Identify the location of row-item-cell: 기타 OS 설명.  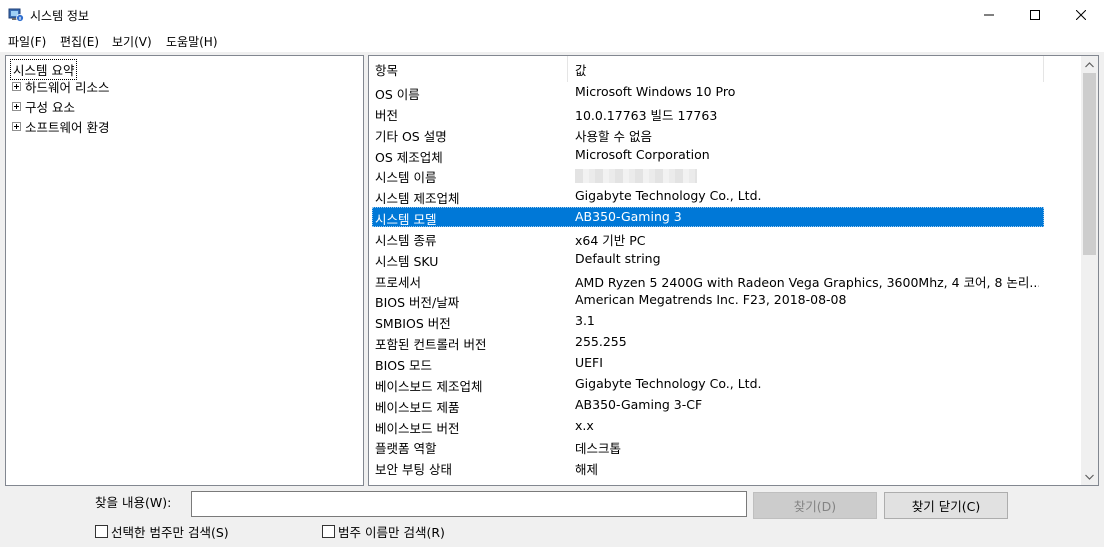
(411, 136).